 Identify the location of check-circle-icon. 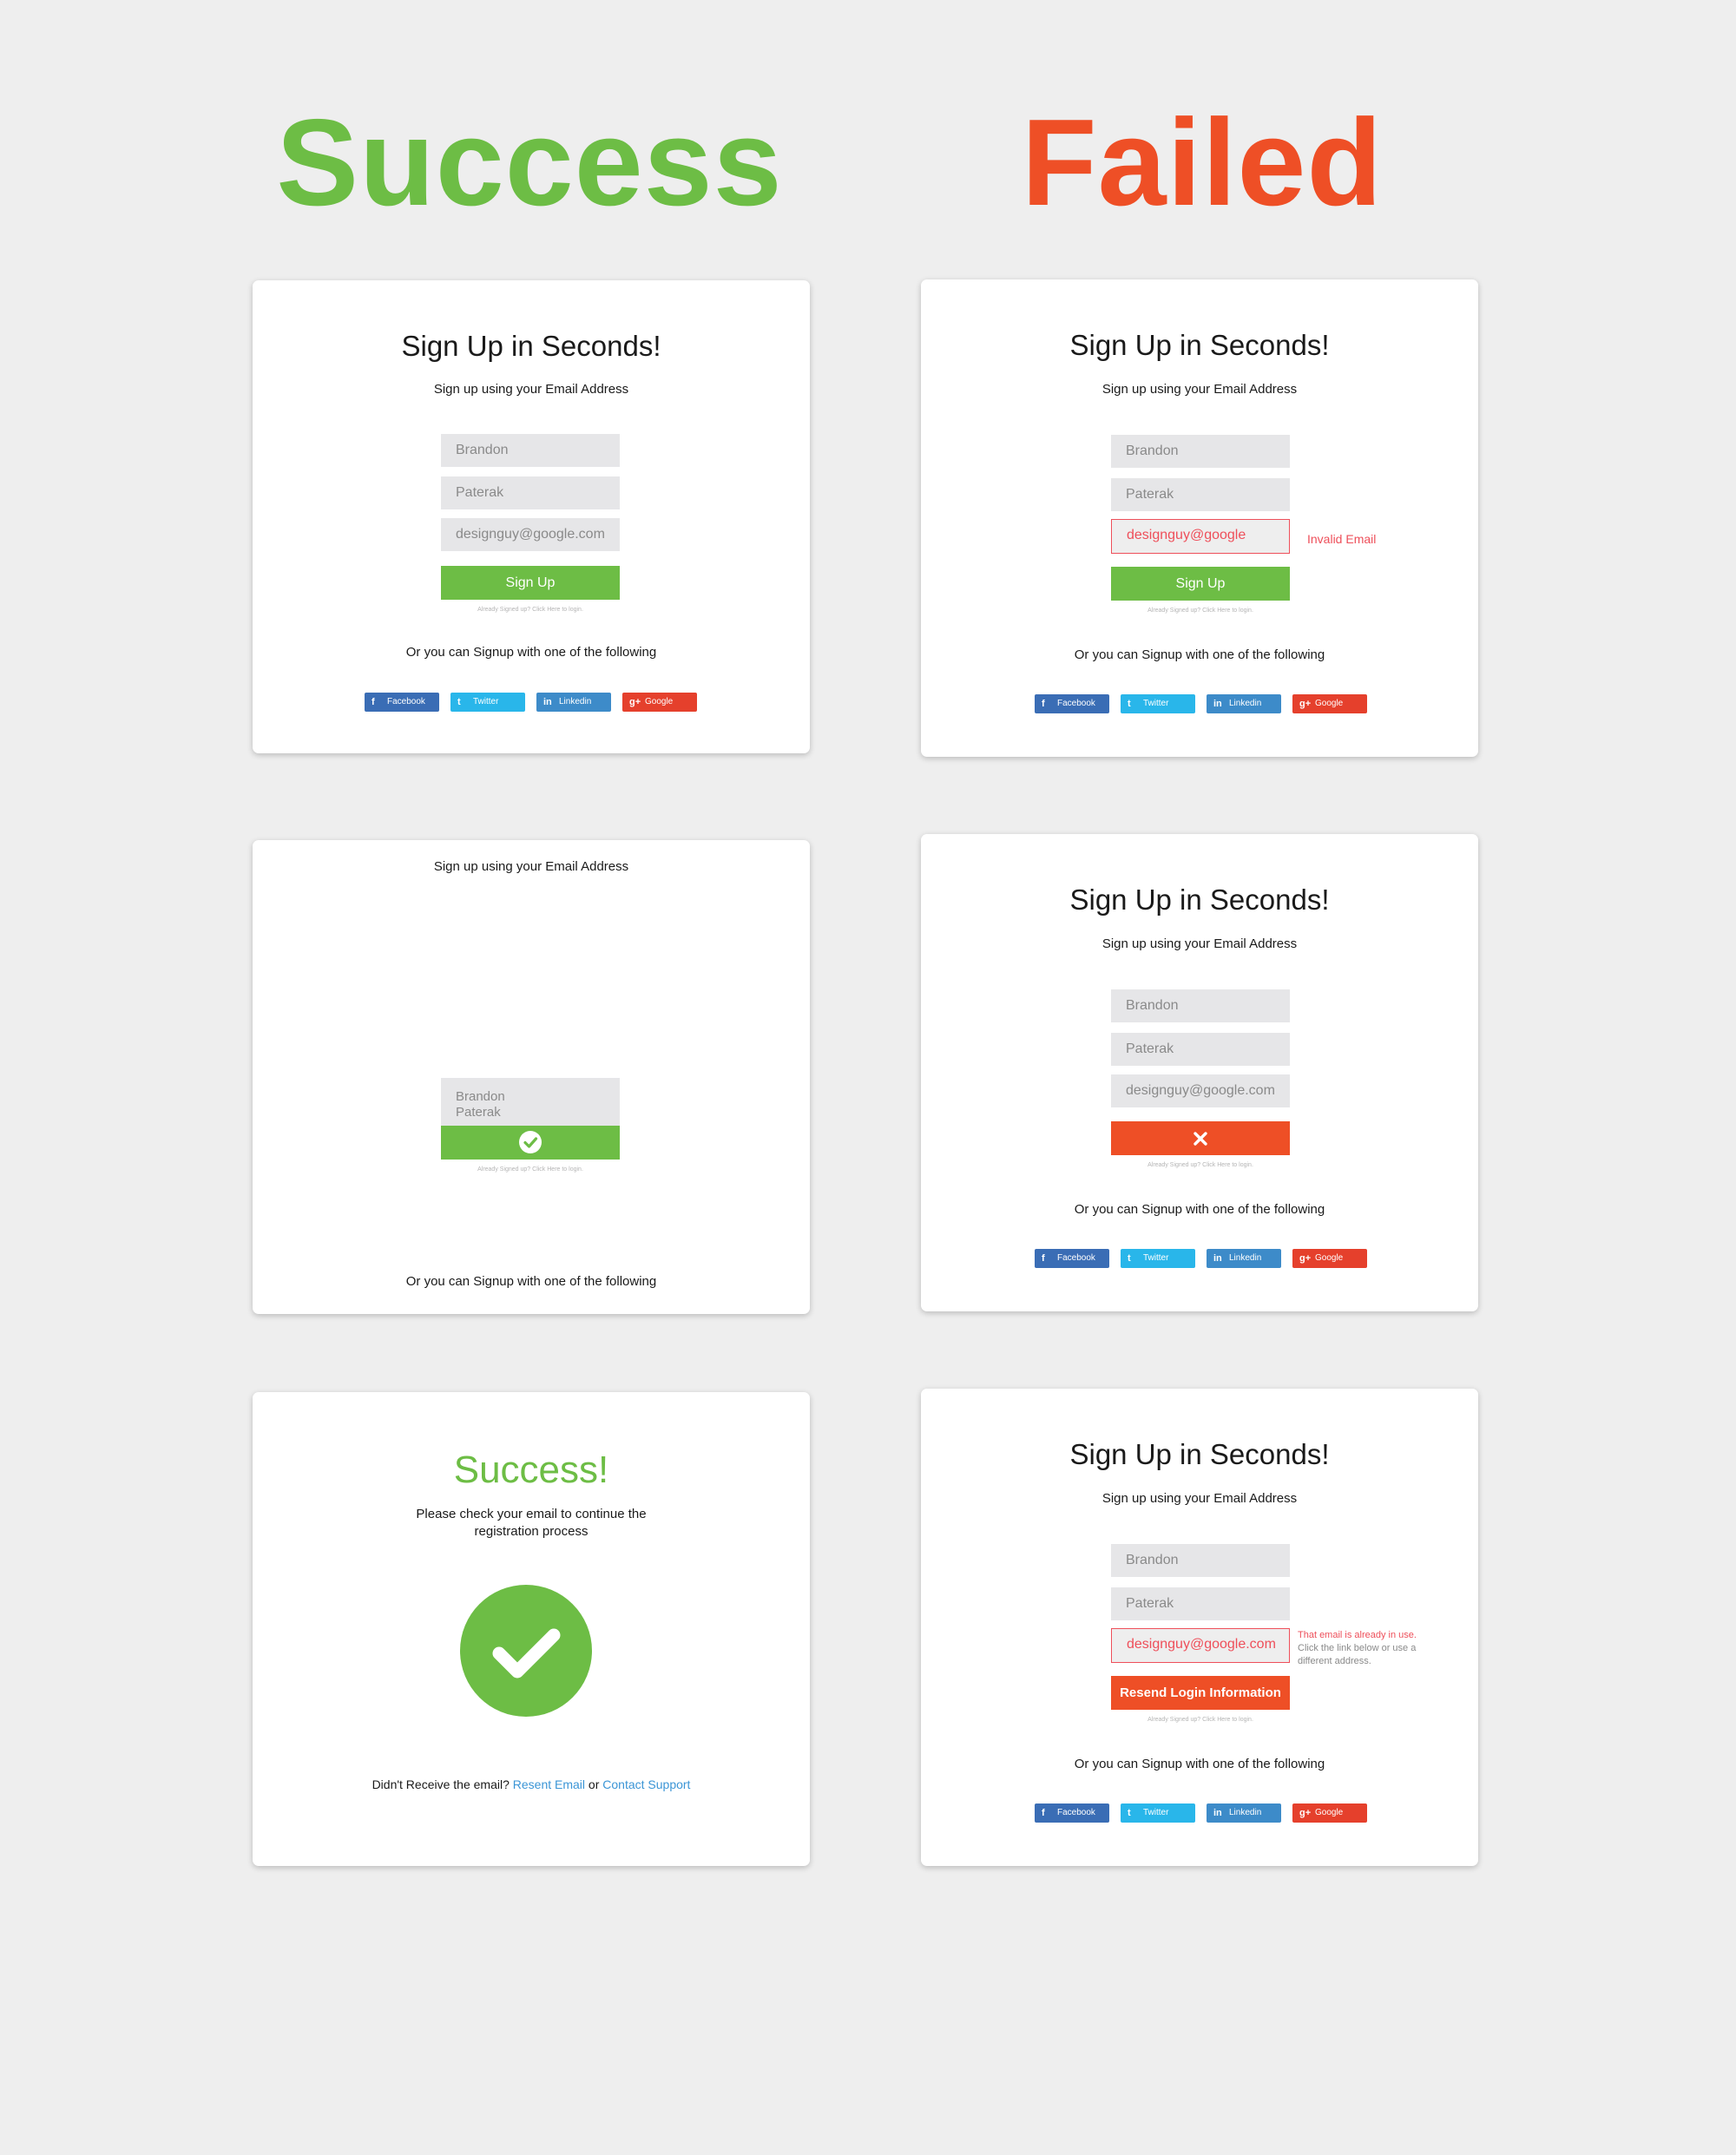
(530, 1142).